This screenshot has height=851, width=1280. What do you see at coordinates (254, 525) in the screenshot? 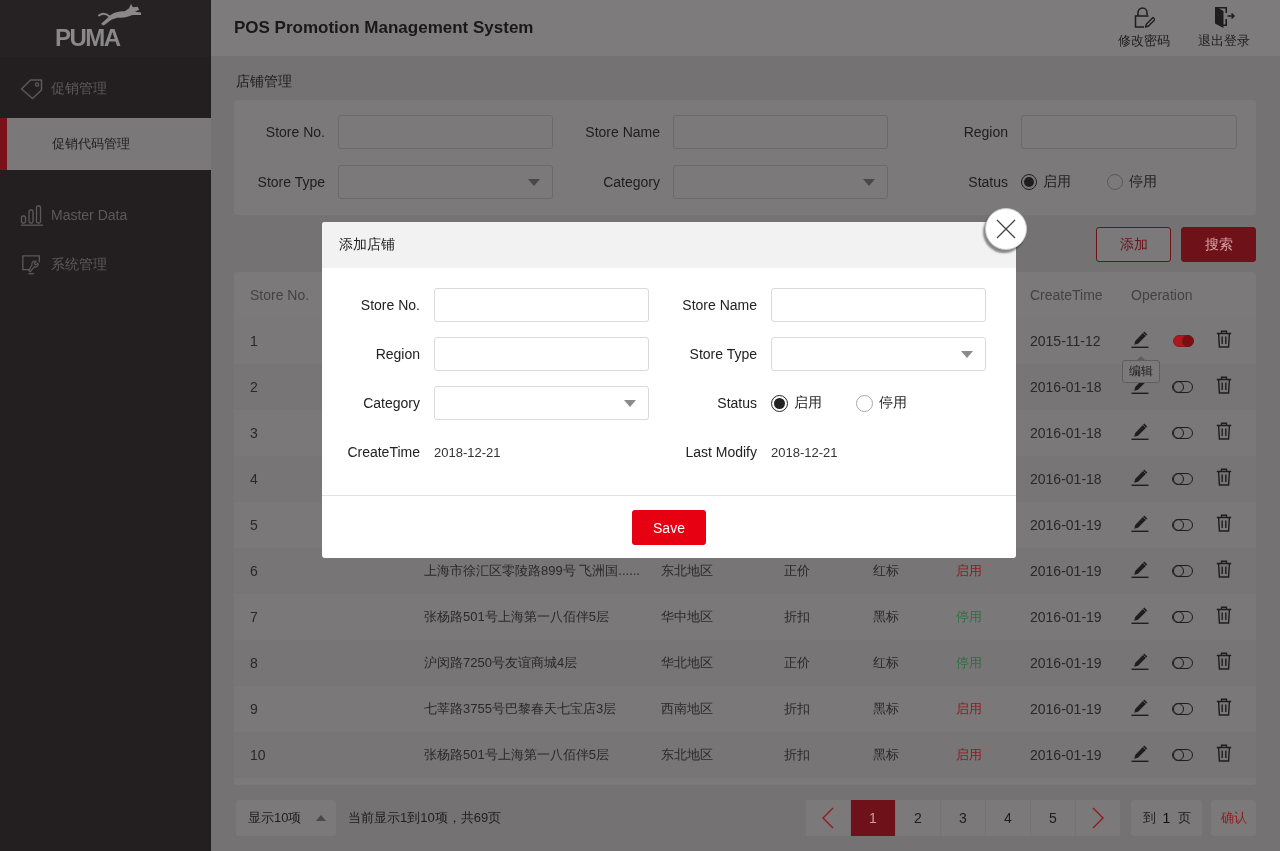
I see `table-cell: 5` at bounding box center [254, 525].